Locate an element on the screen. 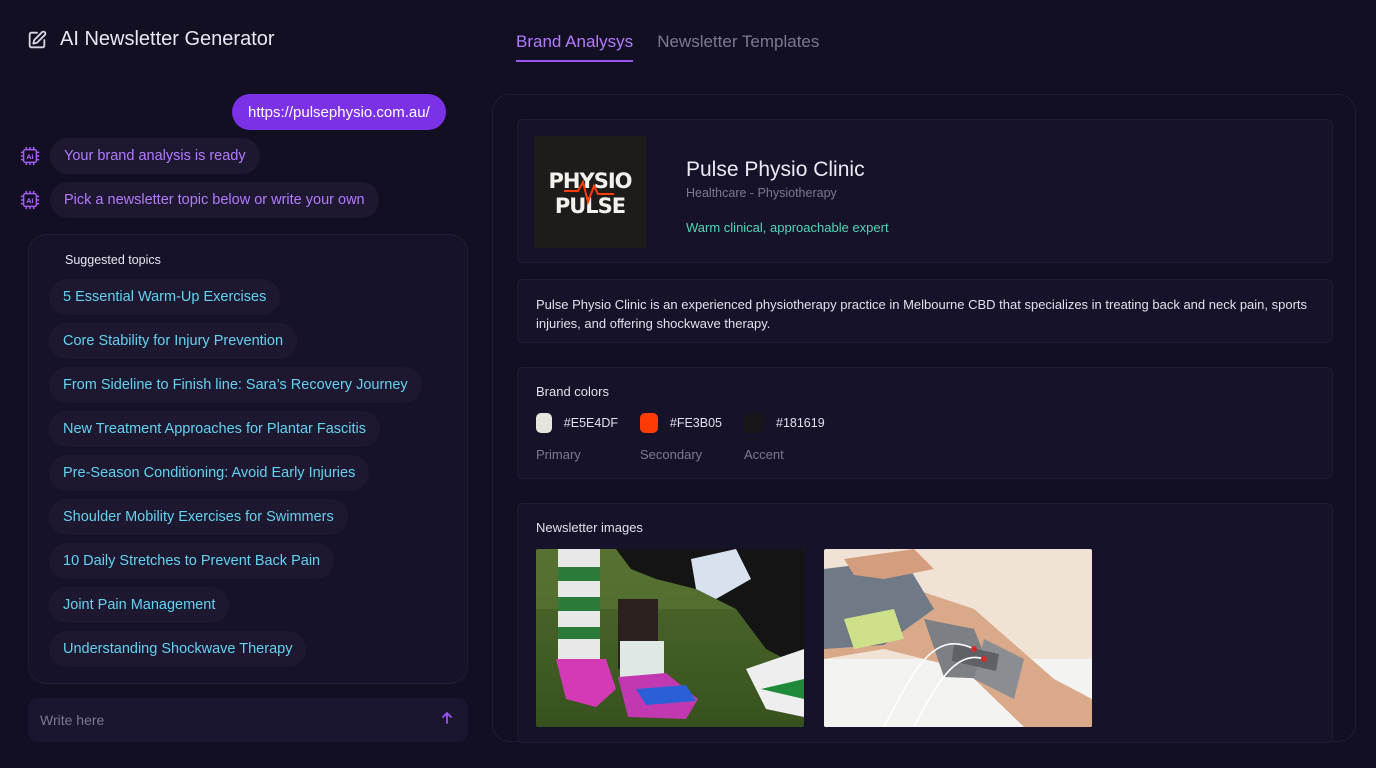 The width and height of the screenshot is (1376, 768). app-title: AI Newsletter Generator is located at coordinates (150, 39).